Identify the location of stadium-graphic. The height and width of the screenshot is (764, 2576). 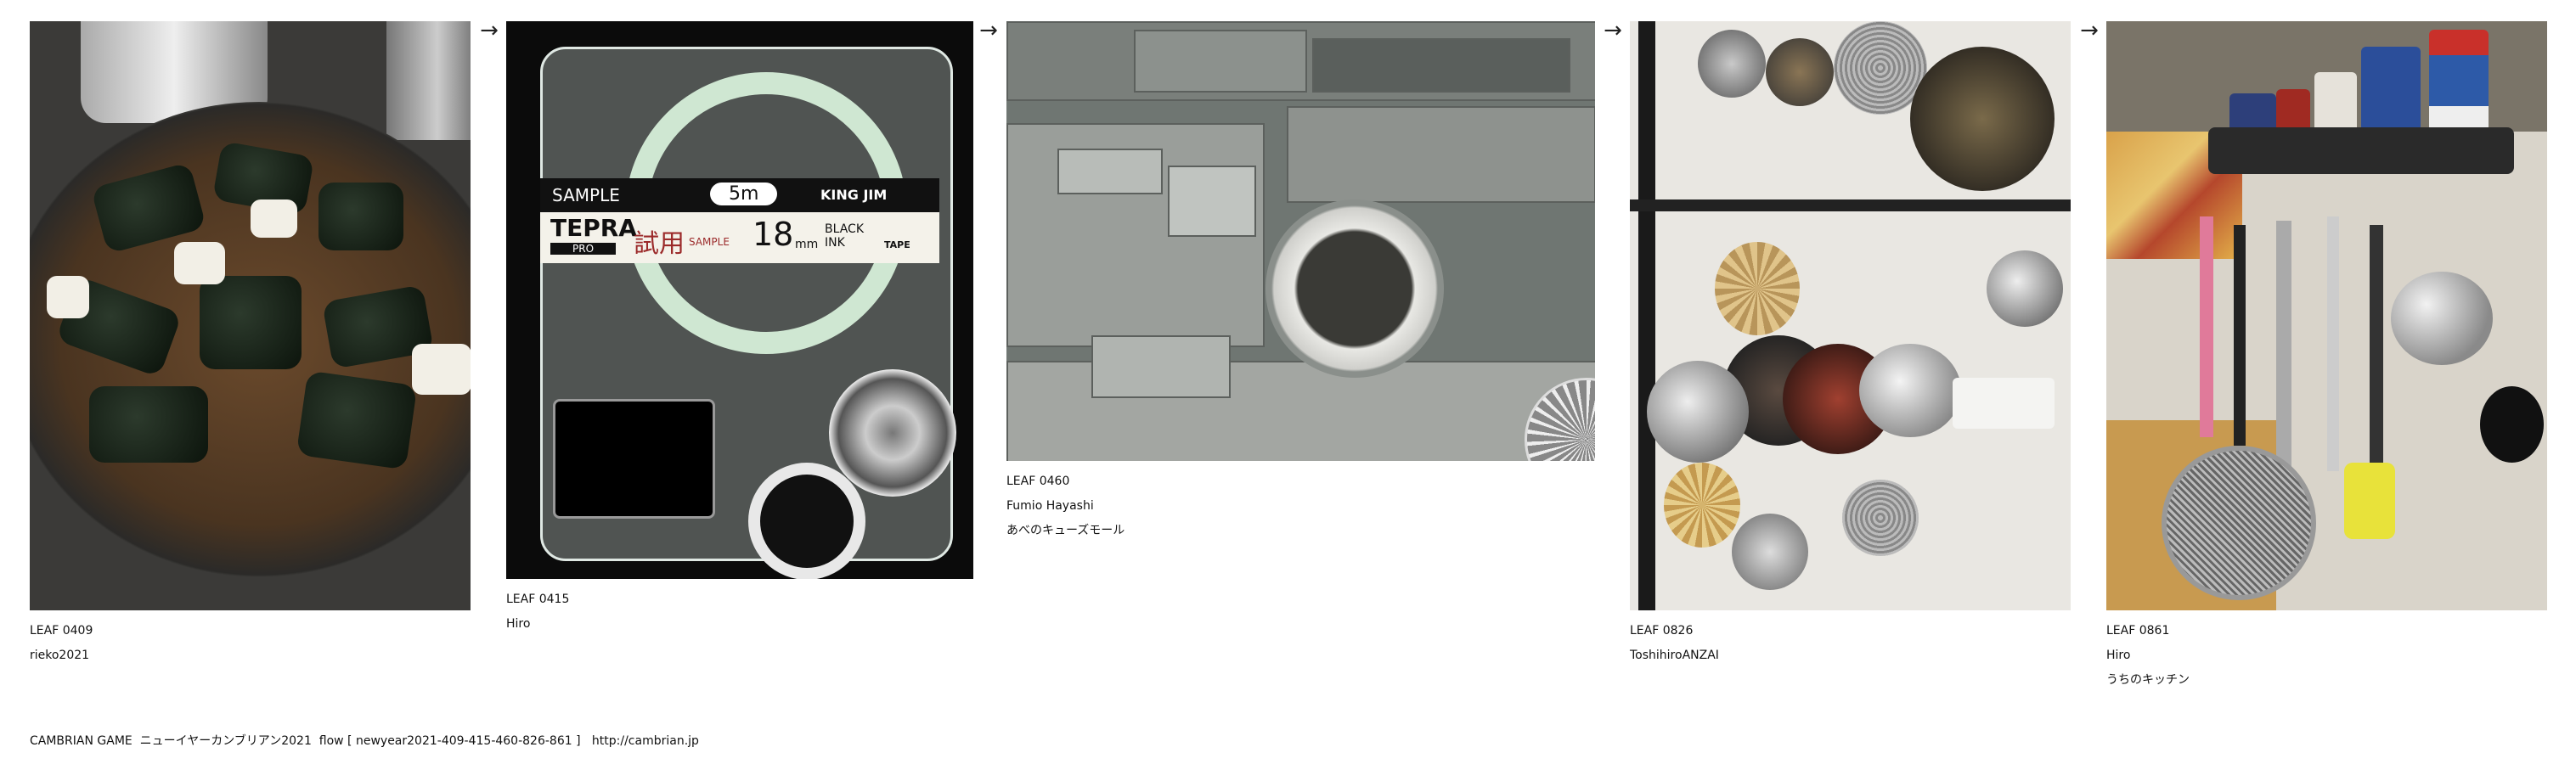
(1354, 289).